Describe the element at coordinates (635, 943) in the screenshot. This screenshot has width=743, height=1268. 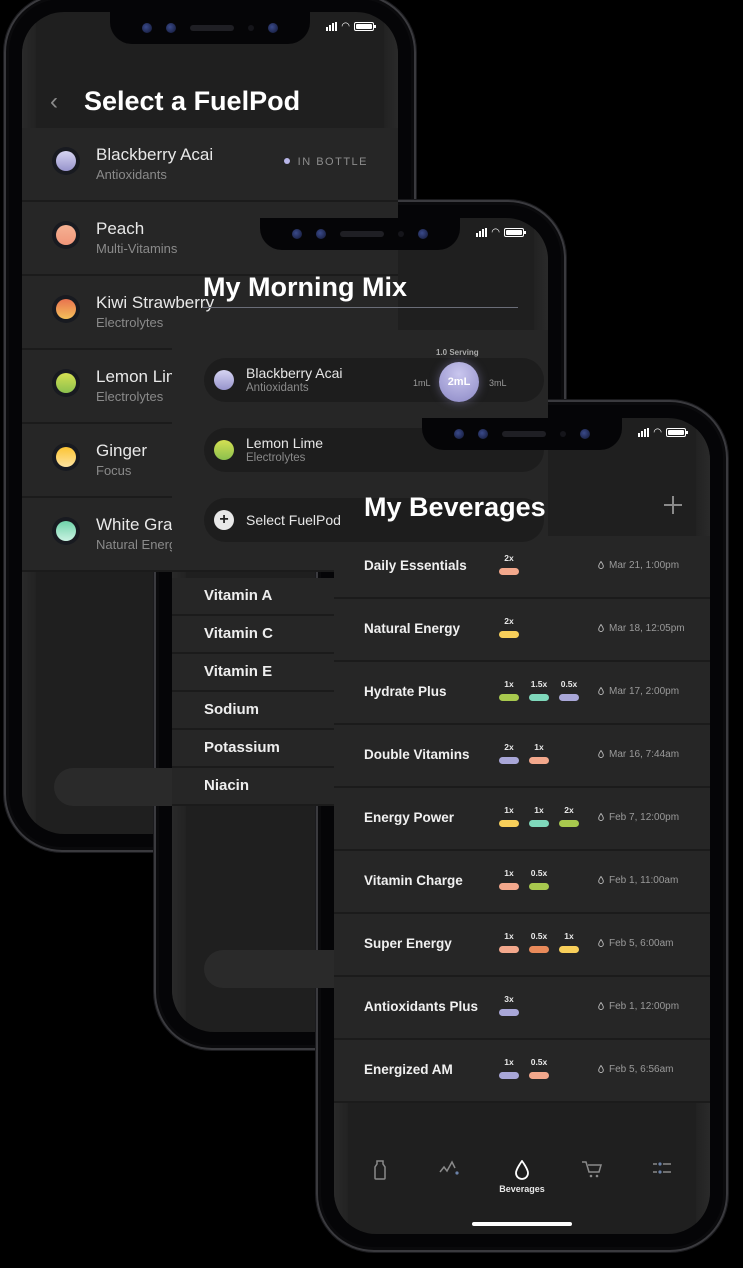
I see `beverage-date: Feb 5, 6:00am` at that location.